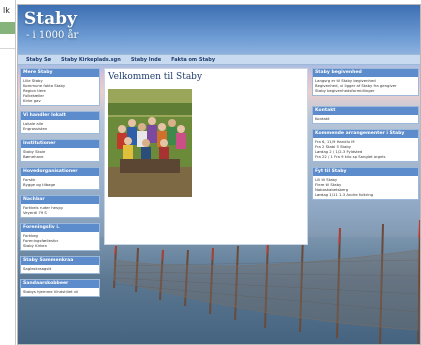 The image size is (421, 345). What do you see at coordinates (60, 100) in the screenshot?
I see `sidebar-link: Kirke gav` at bounding box center [60, 100].